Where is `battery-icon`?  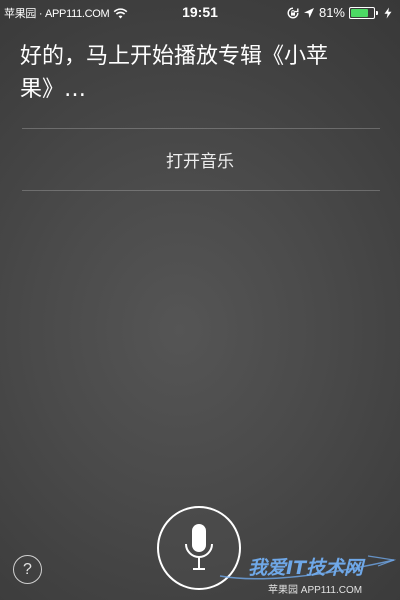 battery-icon is located at coordinates (363, 12).